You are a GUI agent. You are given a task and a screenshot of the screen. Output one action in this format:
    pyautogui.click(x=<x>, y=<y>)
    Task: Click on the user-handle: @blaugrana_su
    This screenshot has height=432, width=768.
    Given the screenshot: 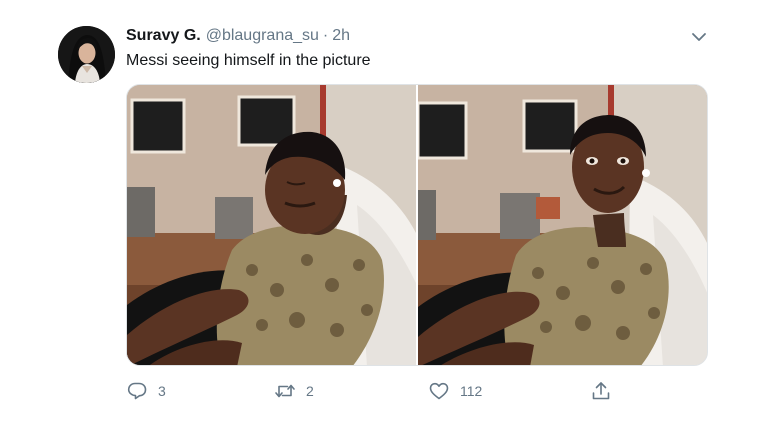 What is the action you would take?
    pyautogui.click(x=262, y=36)
    